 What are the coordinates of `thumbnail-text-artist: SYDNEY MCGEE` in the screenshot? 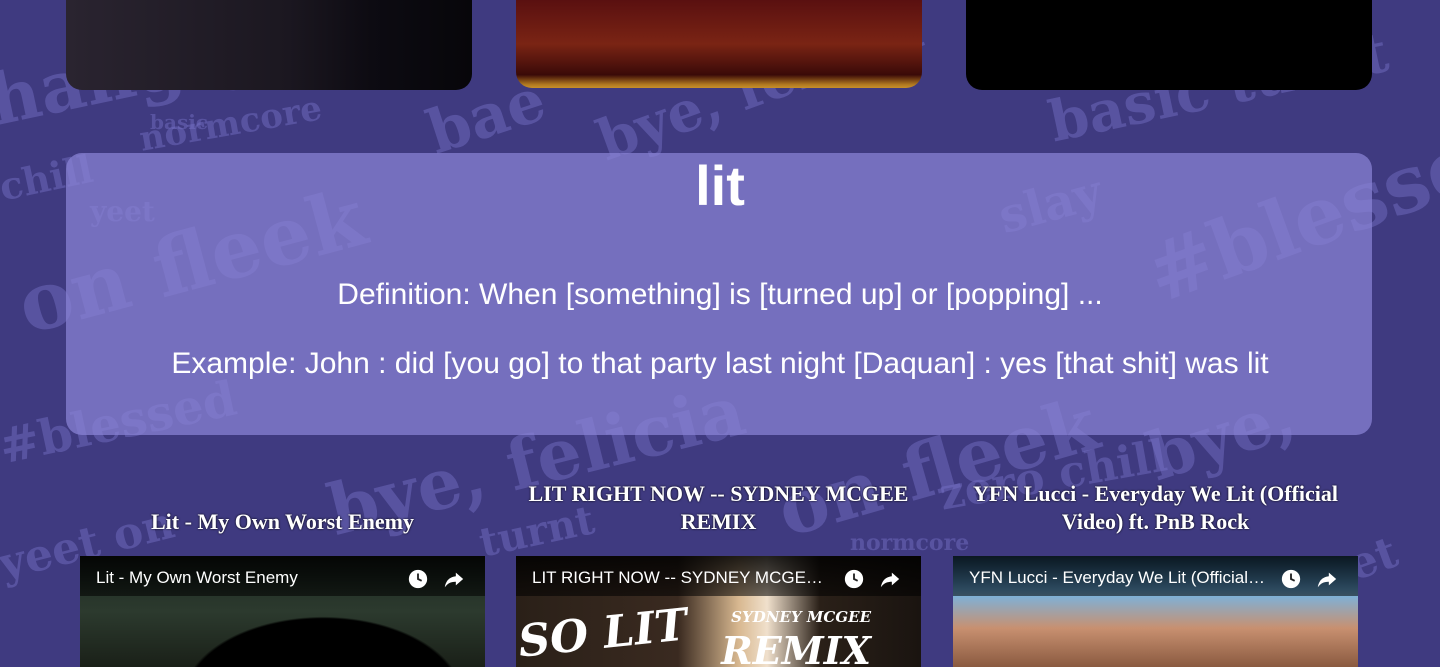 It's located at (801, 617).